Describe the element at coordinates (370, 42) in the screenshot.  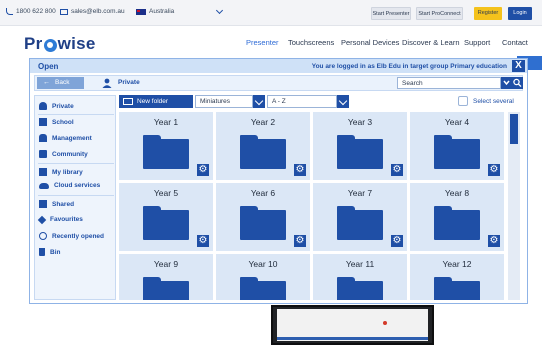
I see `nav-personal-devices: Personal Devices` at that location.